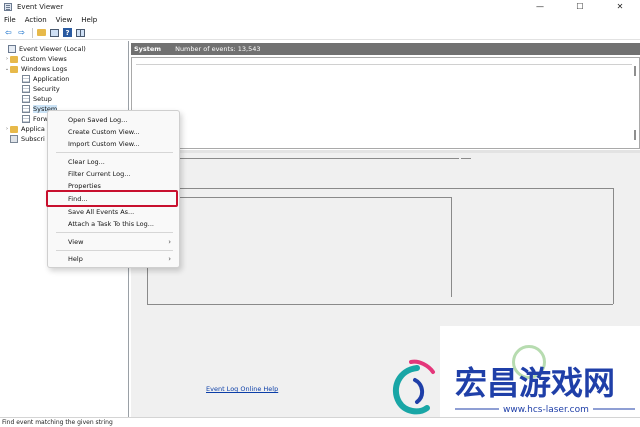 The image size is (640, 427). I want to click on window-title: Event Viewer, so click(40, 6).